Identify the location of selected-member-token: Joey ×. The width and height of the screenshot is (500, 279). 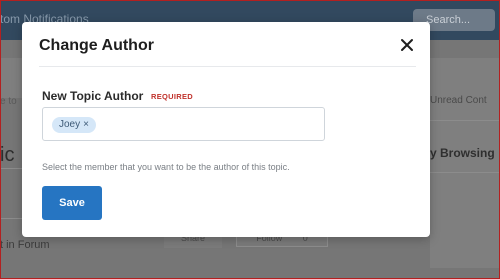
(74, 125).